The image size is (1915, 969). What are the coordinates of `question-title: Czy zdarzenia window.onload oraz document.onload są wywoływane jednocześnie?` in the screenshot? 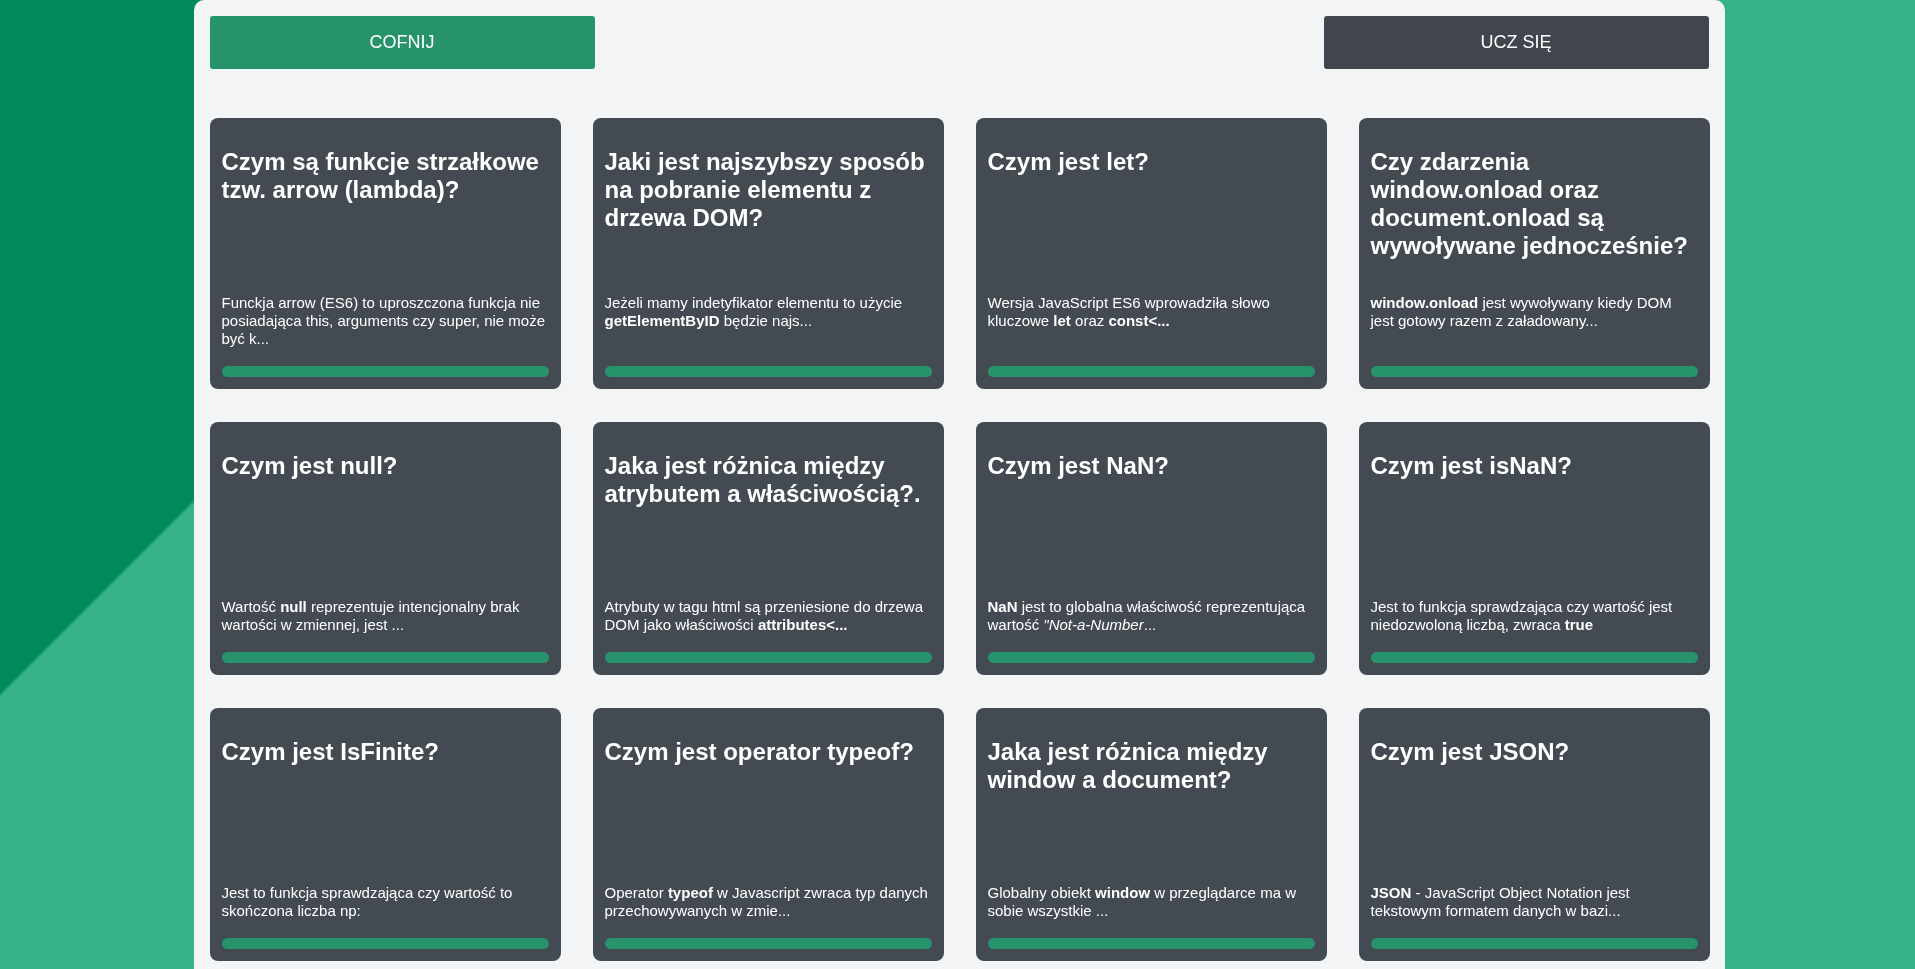 It's located at (1529, 204).